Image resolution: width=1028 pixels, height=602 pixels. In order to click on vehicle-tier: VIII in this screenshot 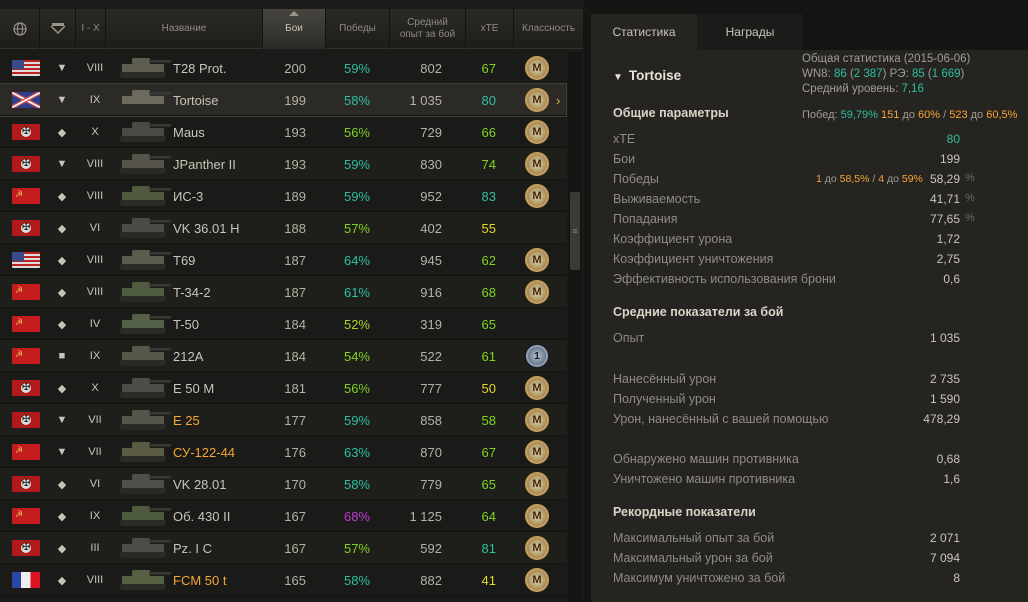, I will do `click(95, 196)`.